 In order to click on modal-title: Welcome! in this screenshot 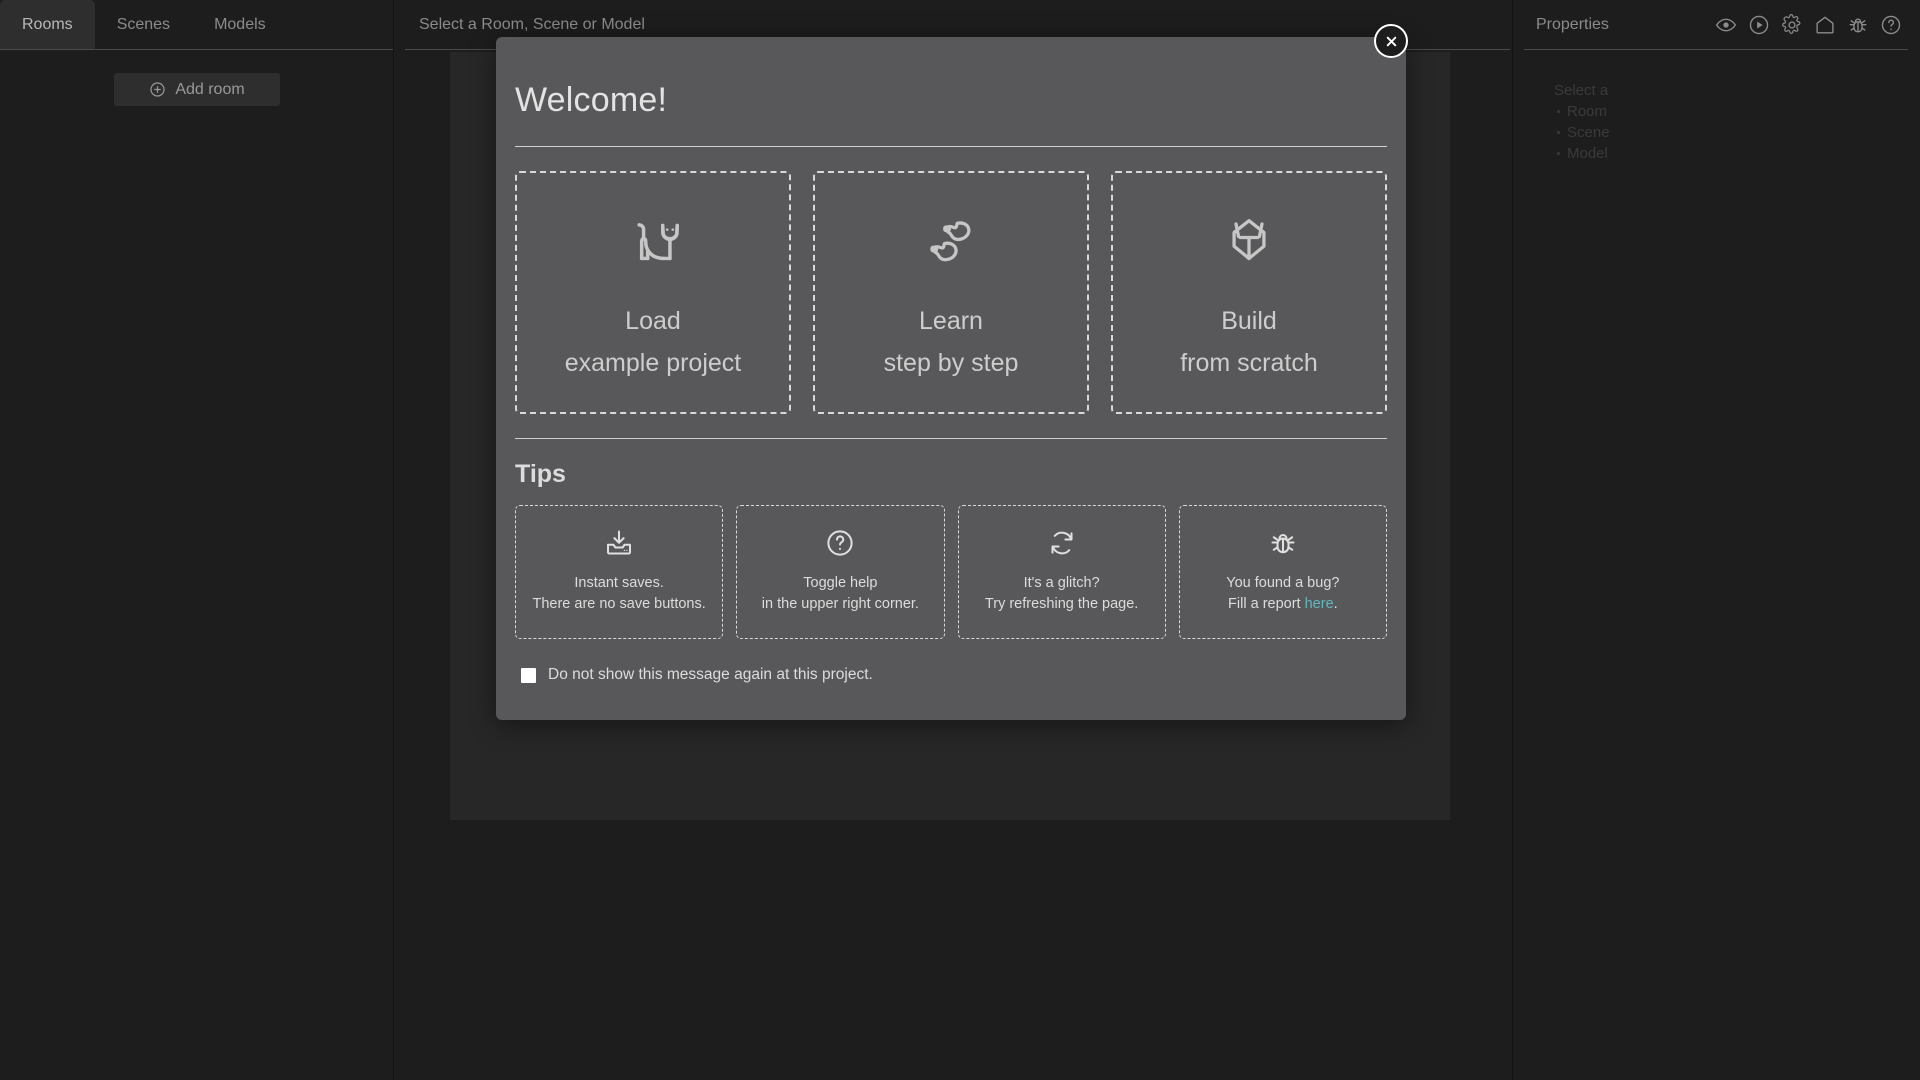, I will do `click(591, 100)`.